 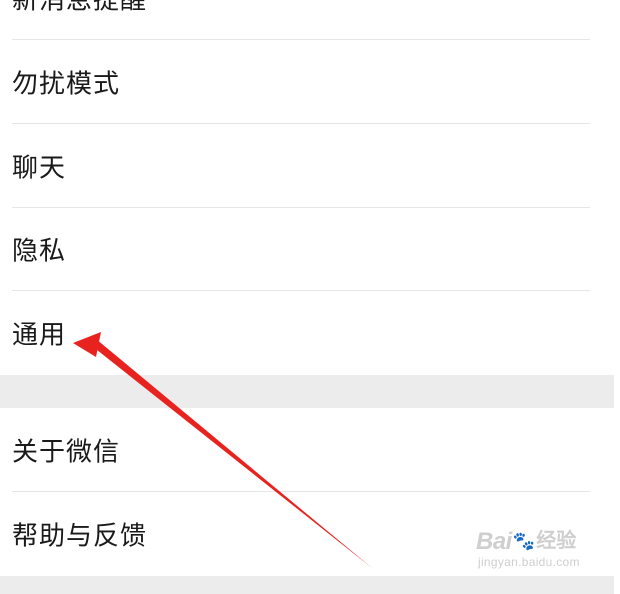 What do you see at coordinates (39, 251) in the screenshot?
I see `settings-item-label: 隐私` at bounding box center [39, 251].